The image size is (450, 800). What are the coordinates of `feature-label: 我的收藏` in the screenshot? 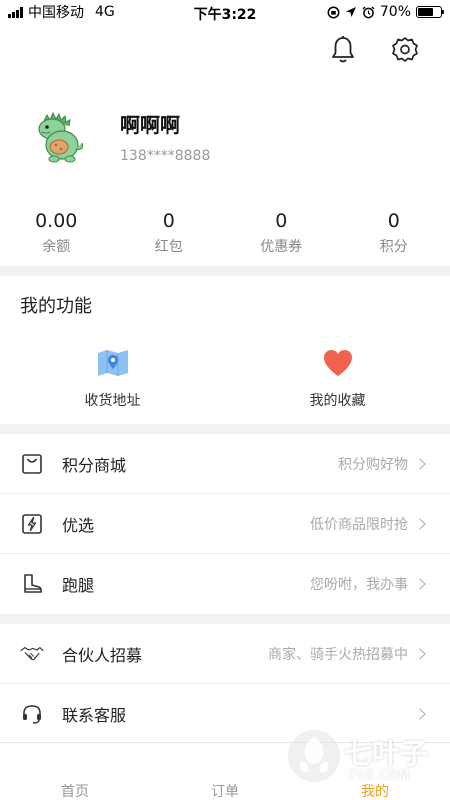 It's located at (337, 401).